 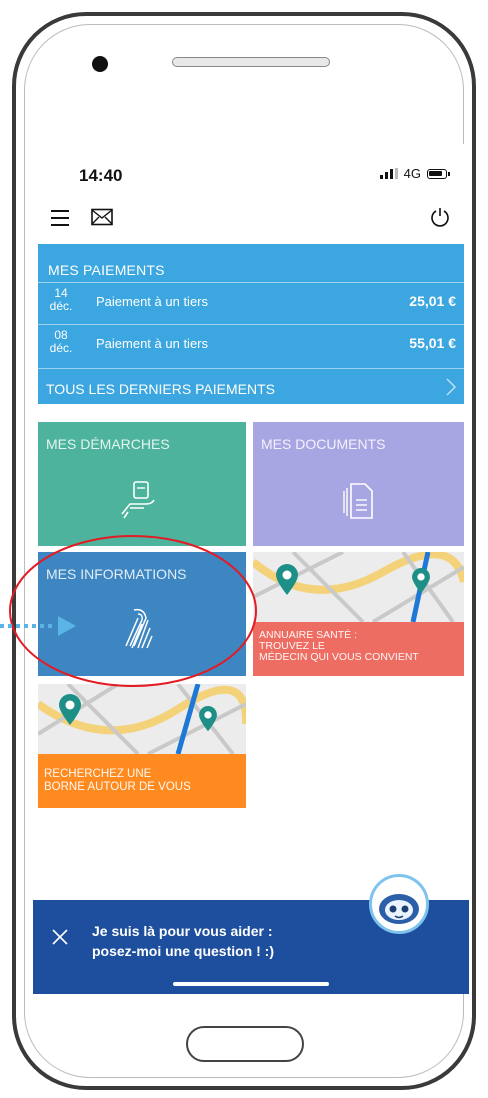 What do you see at coordinates (102, 217) in the screenshot?
I see `envelope-icon` at bounding box center [102, 217].